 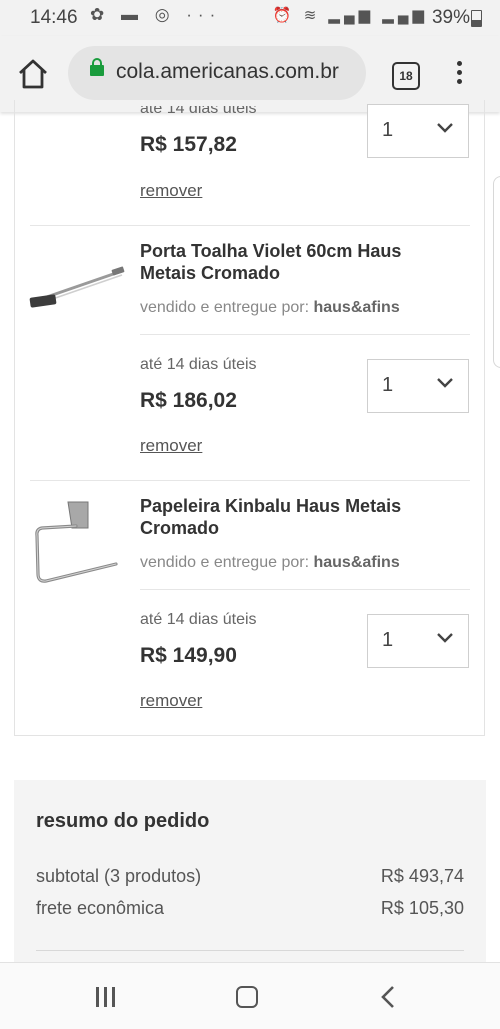 I want to click on lock-icon, so click(x=97, y=67).